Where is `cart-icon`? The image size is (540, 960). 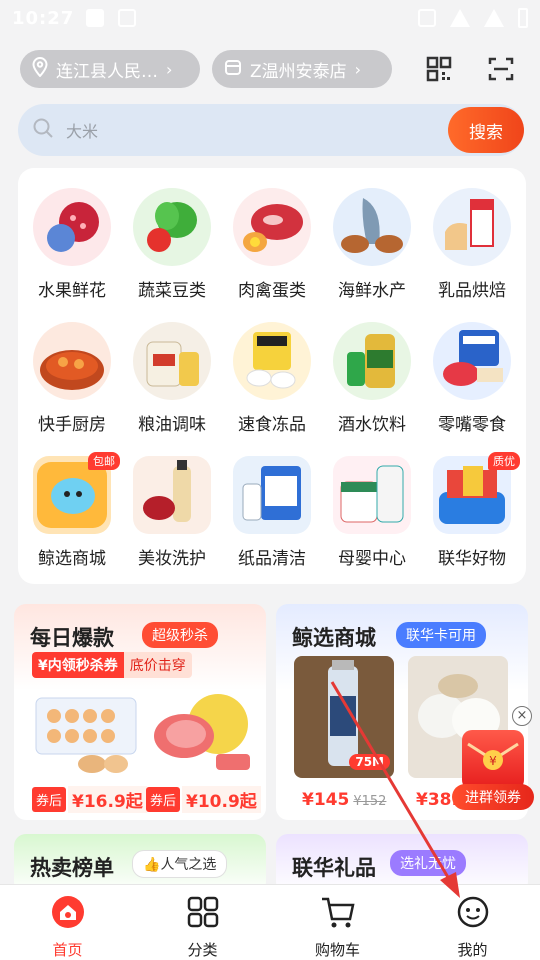
cart-icon is located at coordinates (338, 914).